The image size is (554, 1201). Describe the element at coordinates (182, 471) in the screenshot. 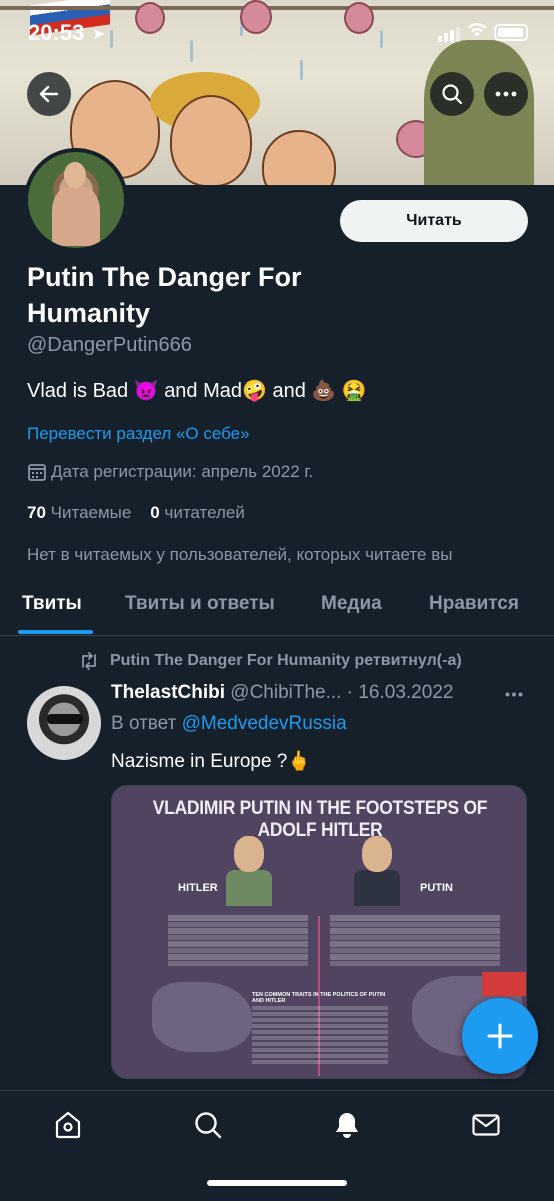

I see `join-date-text: Дата регистрации: апрель 2022 г.` at that location.